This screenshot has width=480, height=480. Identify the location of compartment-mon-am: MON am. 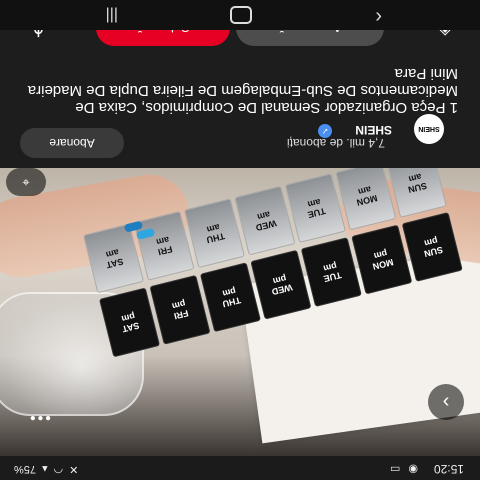
(366, 199).